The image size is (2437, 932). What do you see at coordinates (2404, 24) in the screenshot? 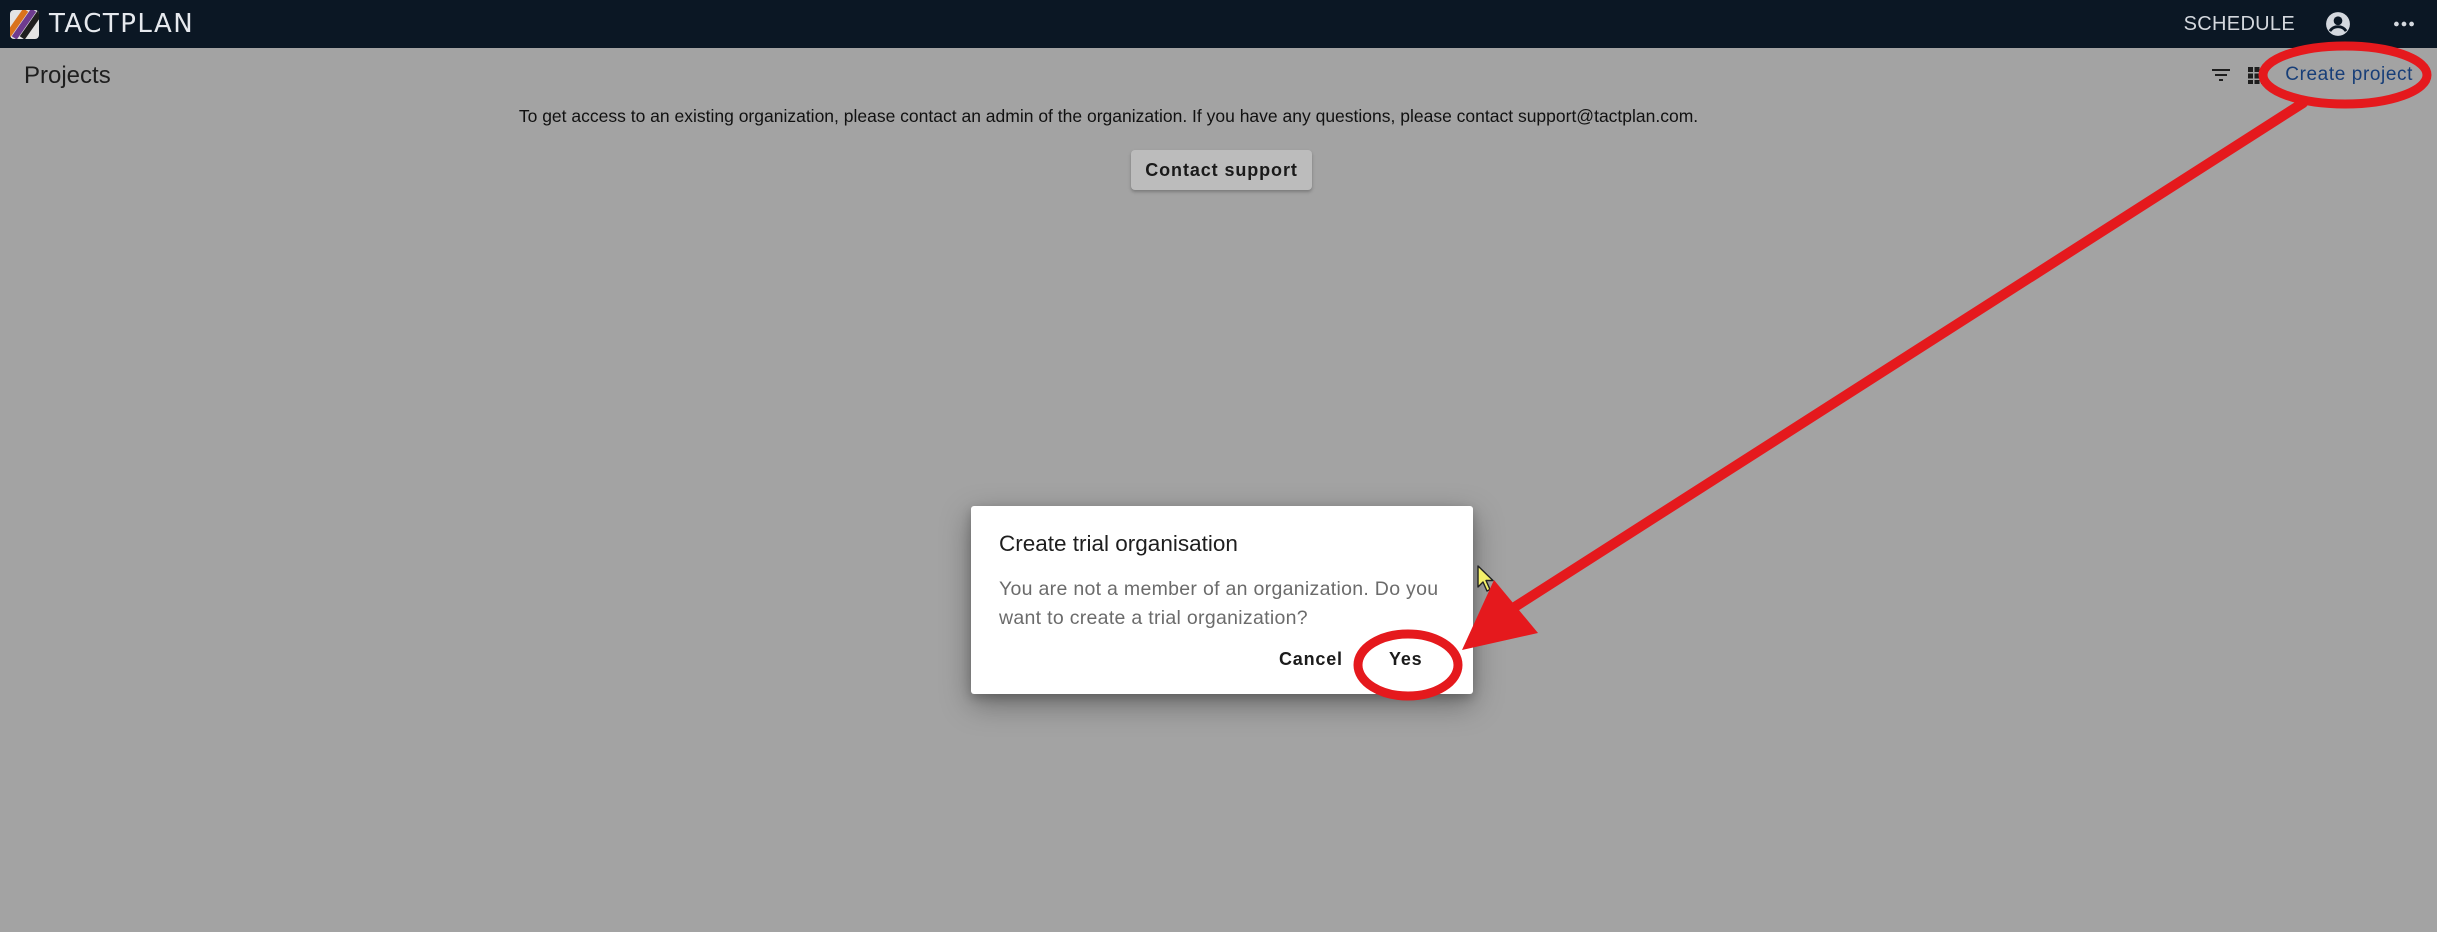
I see `more-horizontal-icon` at bounding box center [2404, 24].